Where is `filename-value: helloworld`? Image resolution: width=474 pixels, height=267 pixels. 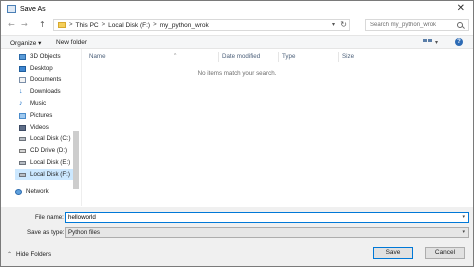 filename-value: helloworld is located at coordinates (82, 217).